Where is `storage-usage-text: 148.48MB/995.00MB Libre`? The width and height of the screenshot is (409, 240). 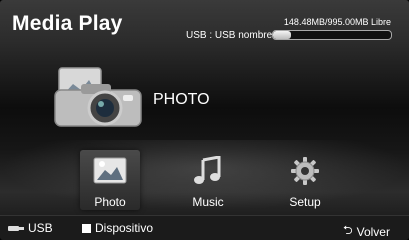
storage-usage-text: 148.48MB/995.00MB Libre is located at coordinates (337, 22).